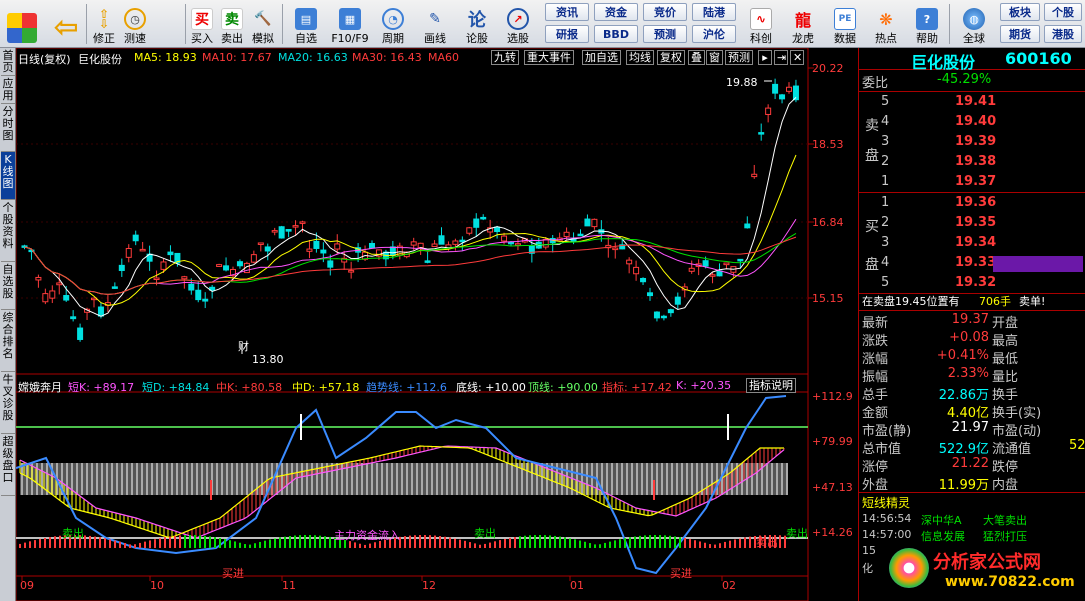  Describe the element at coordinates (616, 12) in the screenshot. I see `fund-button: 资金` at that location.